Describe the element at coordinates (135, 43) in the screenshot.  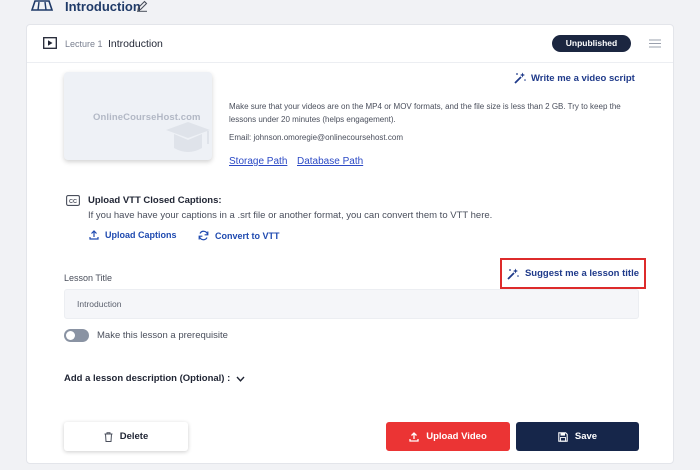
I see `lecture-title: Introduction` at that location.